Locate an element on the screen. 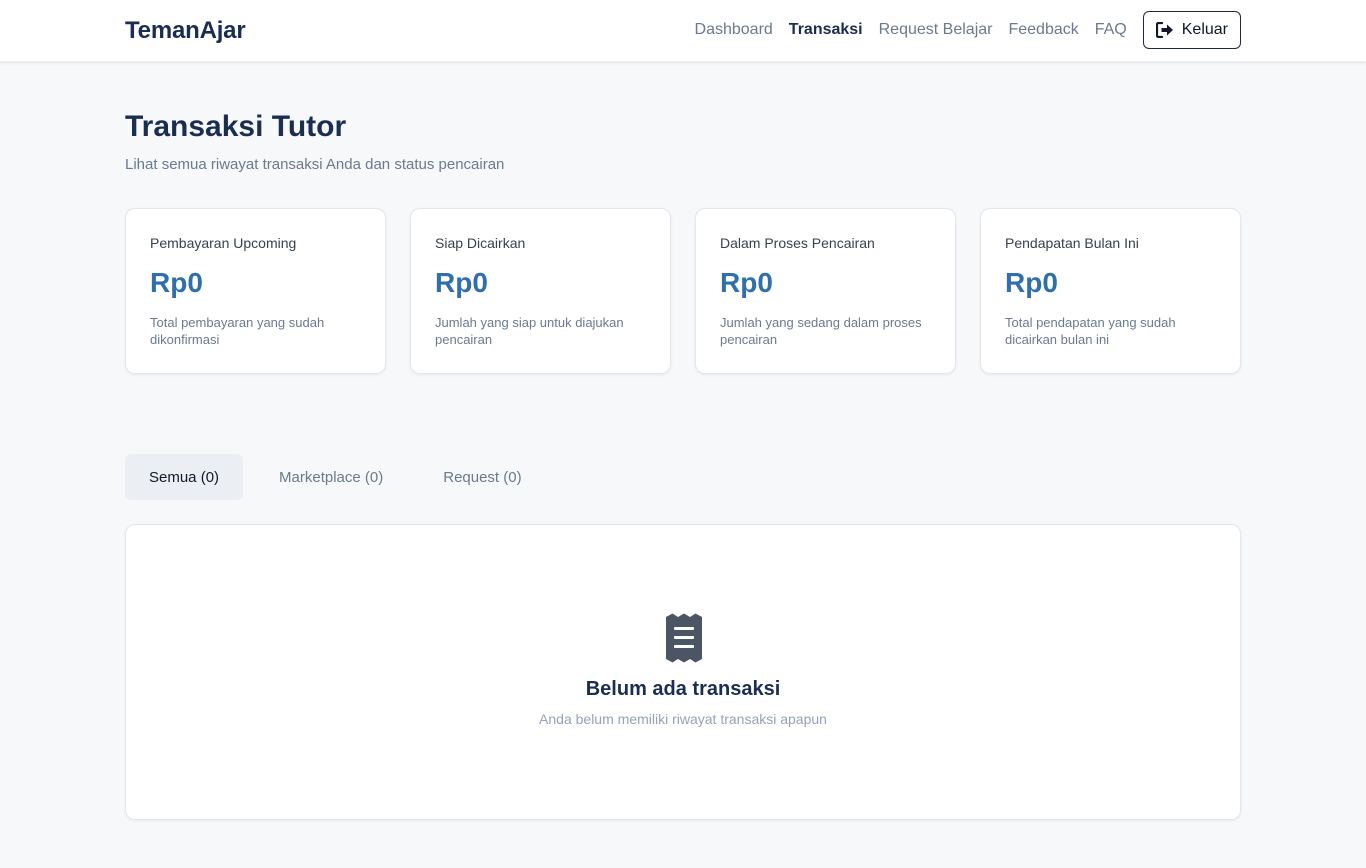 The height and width of the screenshot is (868, 1366). receipt-icon is located at coordinates (684, 638).